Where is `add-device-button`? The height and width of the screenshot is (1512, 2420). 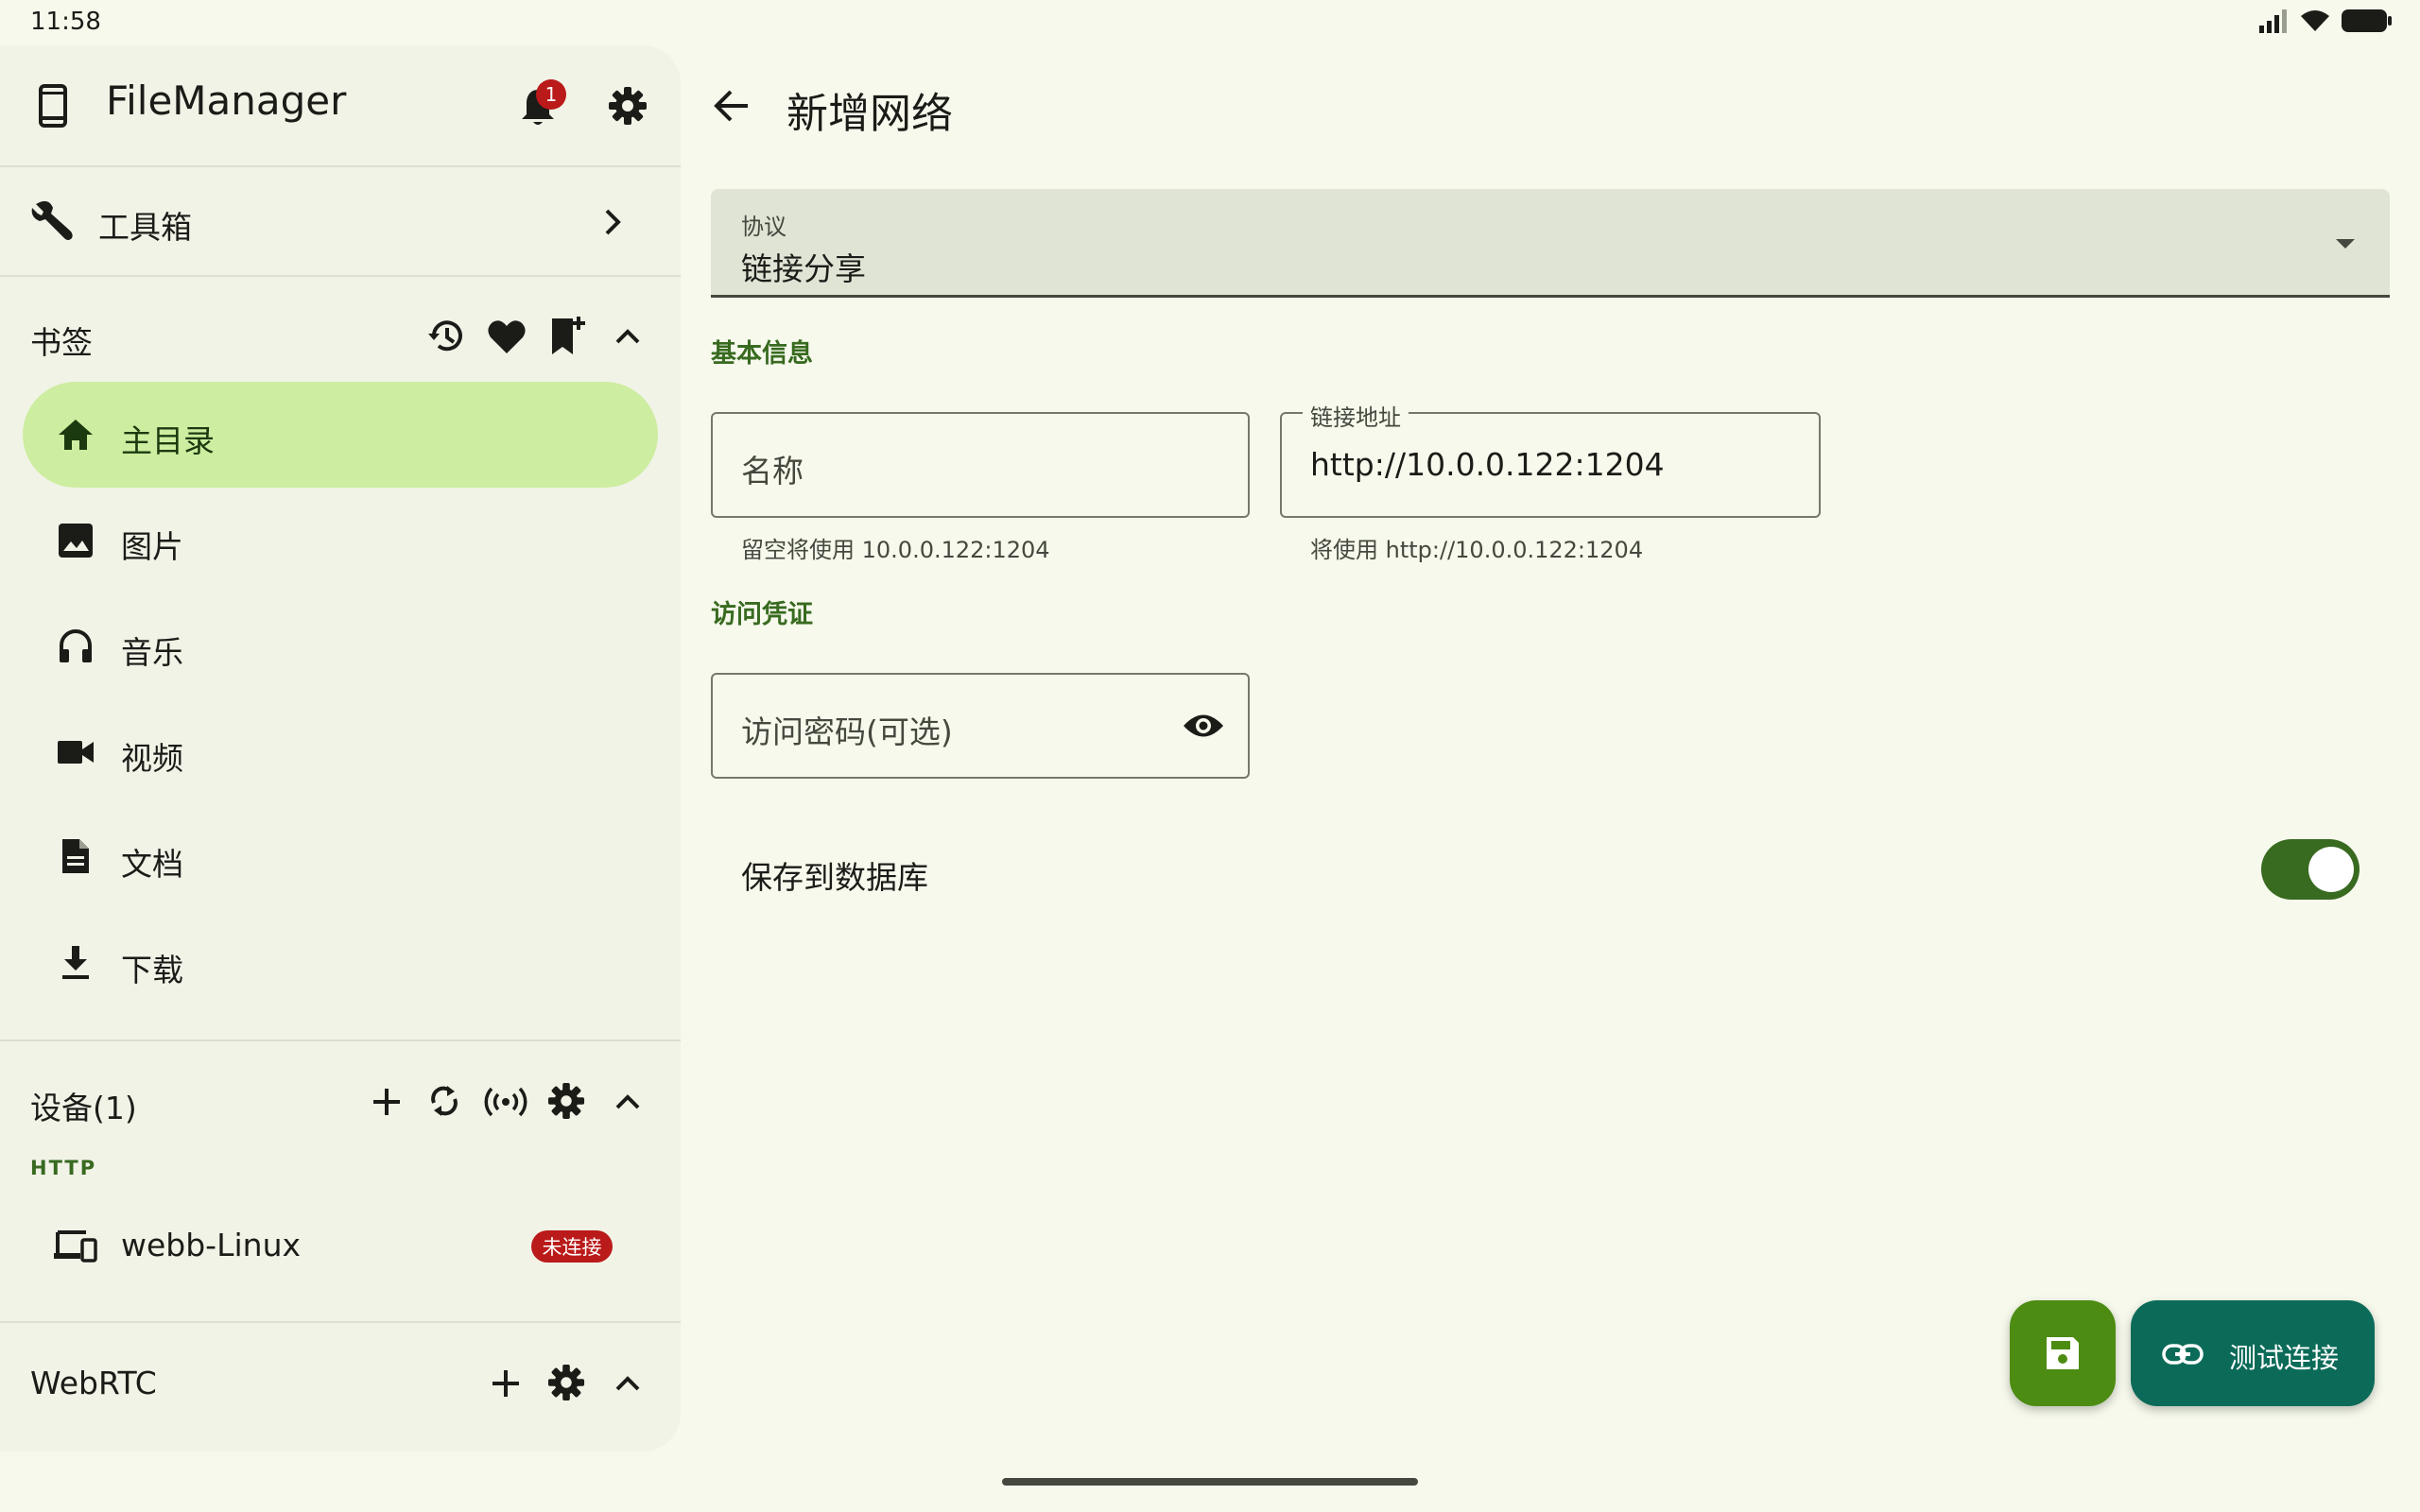
add-device-button is located at coordinates (386, 1102).